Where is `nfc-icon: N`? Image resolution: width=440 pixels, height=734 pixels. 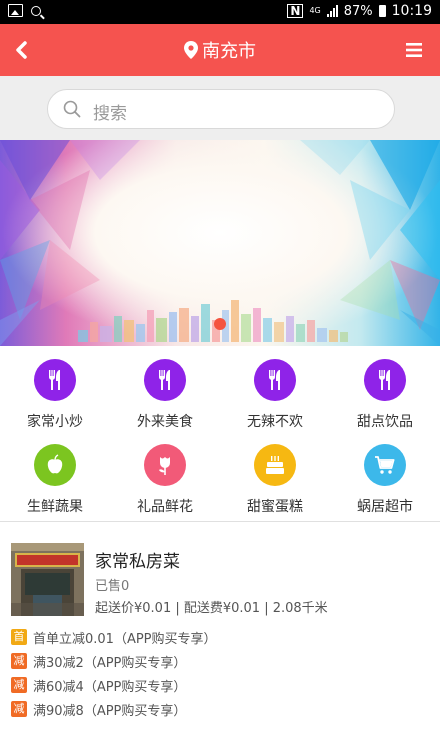
nfc-icon: N is located at coordinates (295, 11).